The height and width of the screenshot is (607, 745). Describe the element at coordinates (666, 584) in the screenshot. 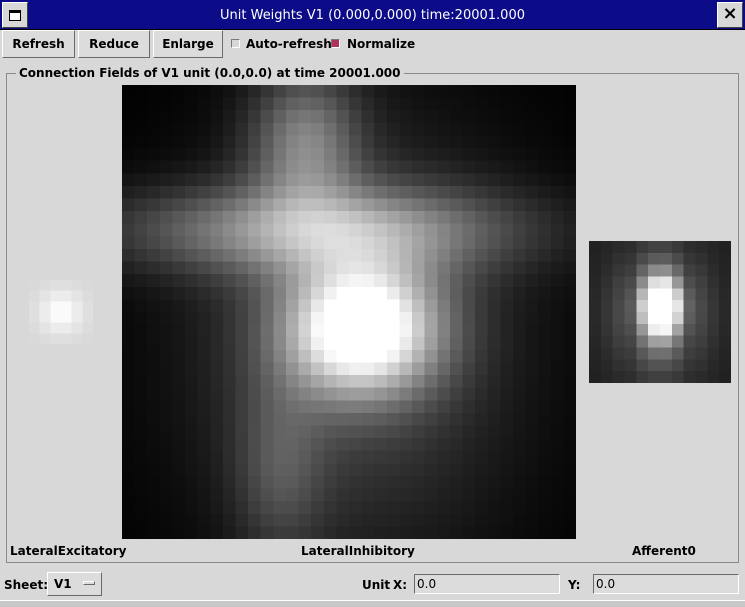

I see `unit-y-field: 0.0` at that location.